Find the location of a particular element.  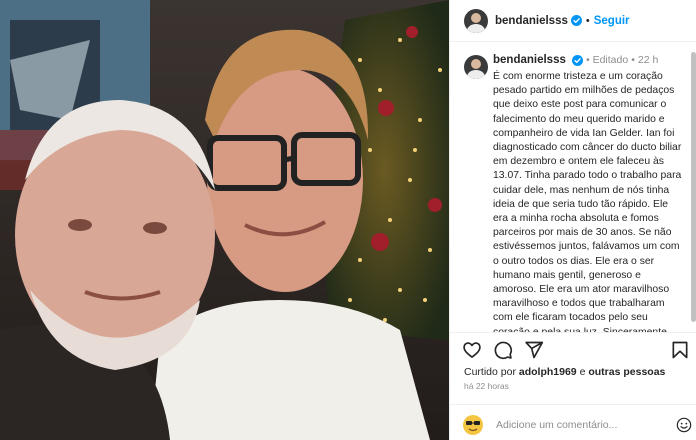

share-icon is located at coordinates (534, 350).